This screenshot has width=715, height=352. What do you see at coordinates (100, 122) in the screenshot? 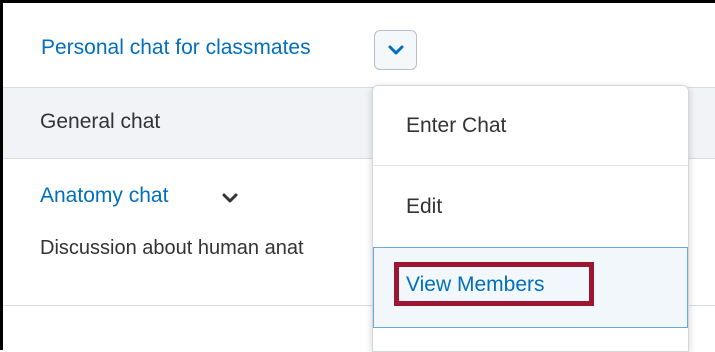
I see `general-chat-title: General chat` at bounding box center [100, 122].